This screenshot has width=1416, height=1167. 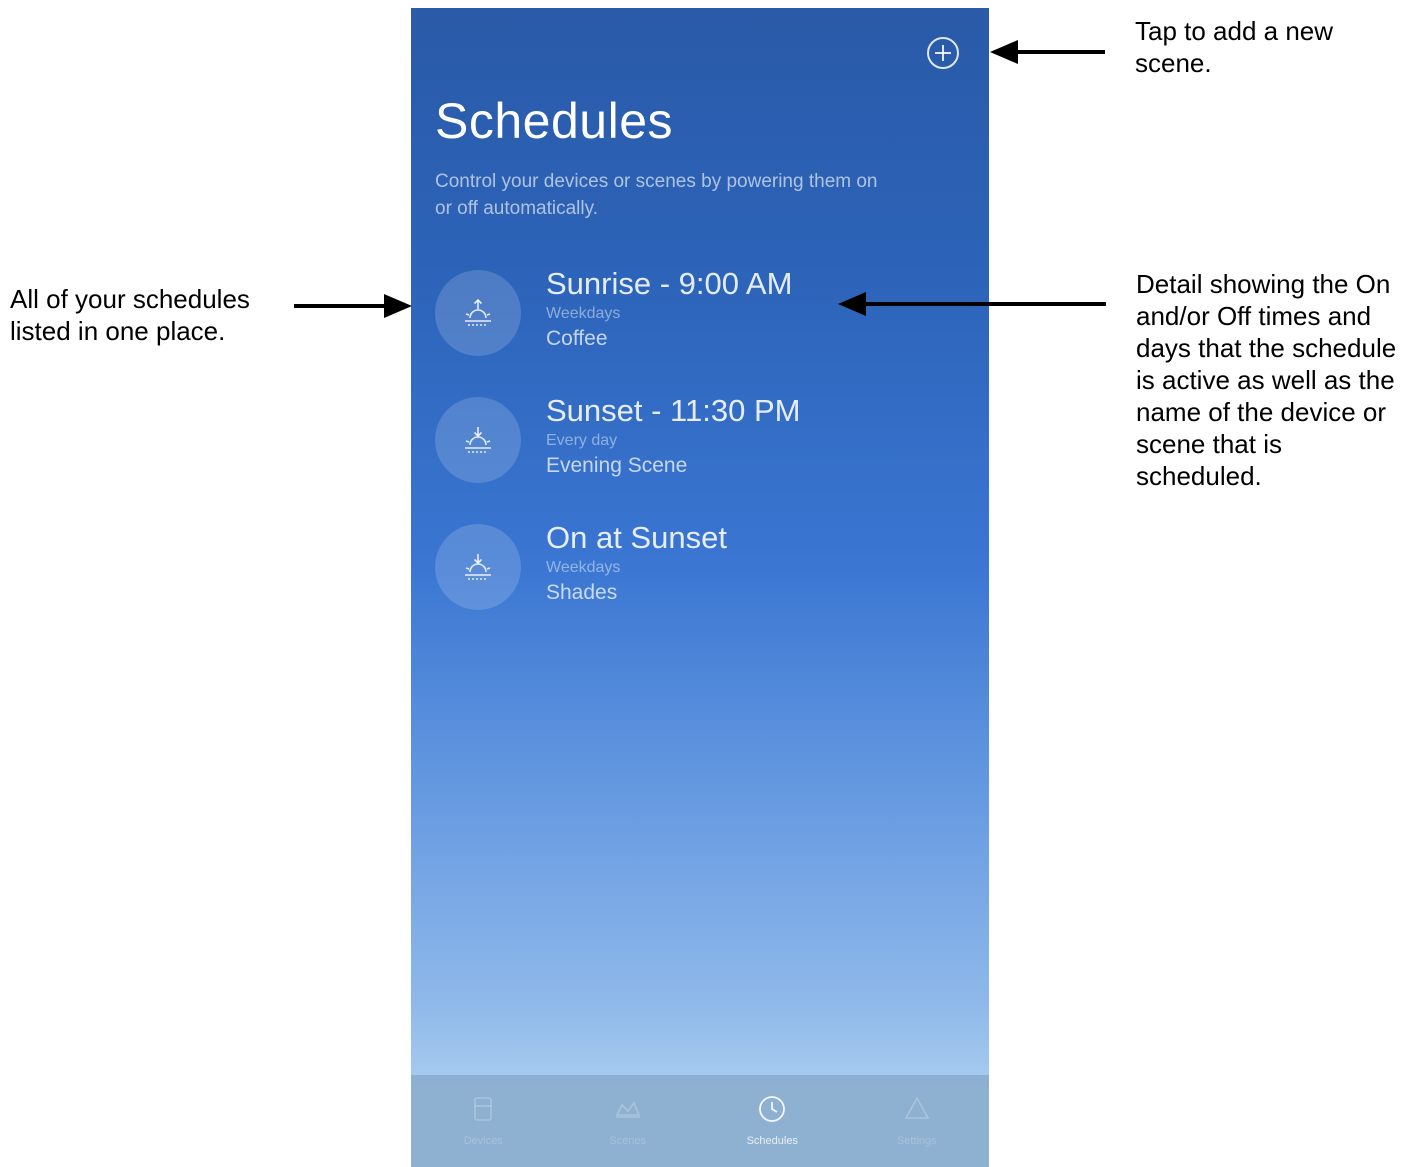 What do you see at coordinates (917, 1121) in the screenshot?
I see `tab-settings: Settings` at bounding box center [917, 1121].